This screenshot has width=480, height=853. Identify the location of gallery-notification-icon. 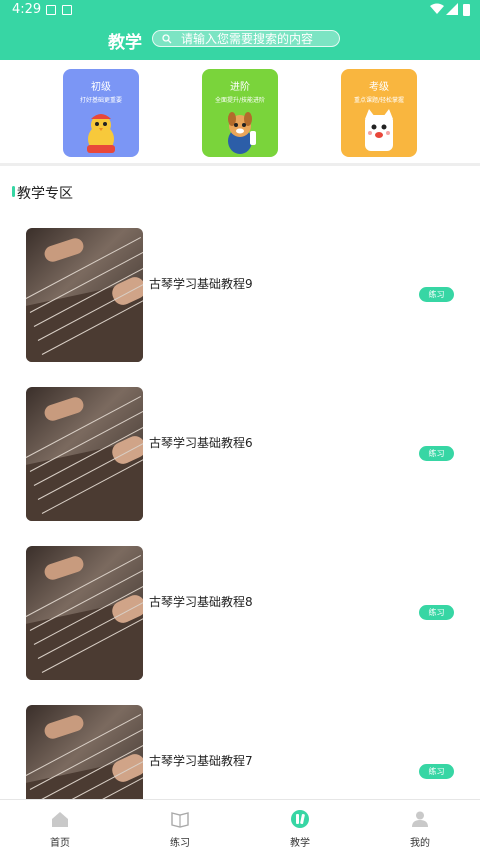
(51, 10).